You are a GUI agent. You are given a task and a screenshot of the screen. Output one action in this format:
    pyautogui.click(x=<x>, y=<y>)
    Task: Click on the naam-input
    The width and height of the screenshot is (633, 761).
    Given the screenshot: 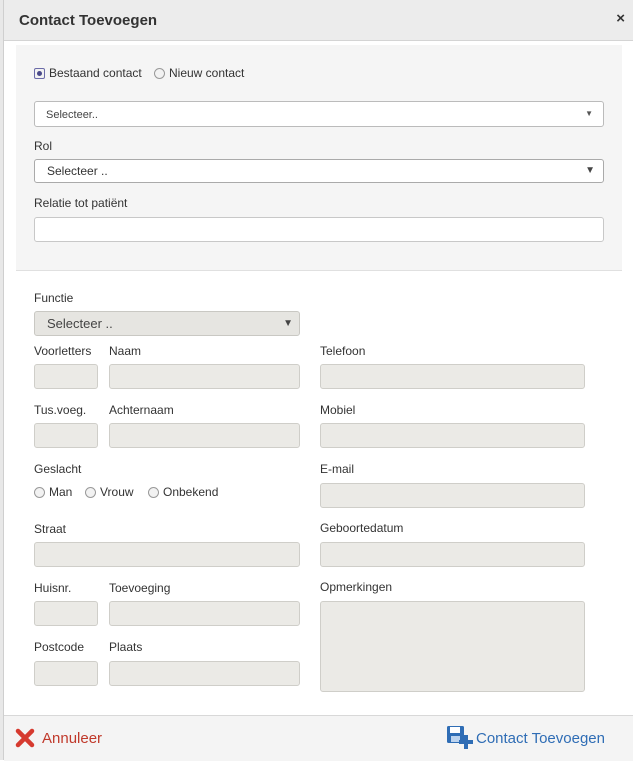 What is the action you would take?
    pyautogui.click(x=204, y=376)
    